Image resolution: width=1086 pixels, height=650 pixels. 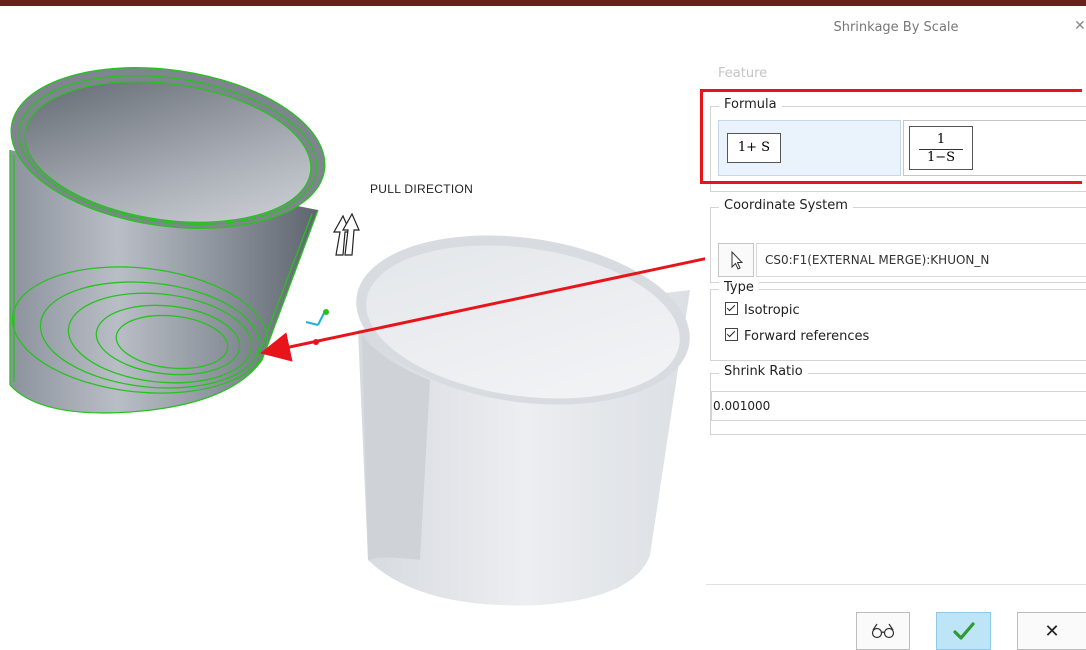 What do you see at coordinates (1051, 631) in the screenshot?
I see `cancel-button: ✕` at bounding box center [1051, 631].